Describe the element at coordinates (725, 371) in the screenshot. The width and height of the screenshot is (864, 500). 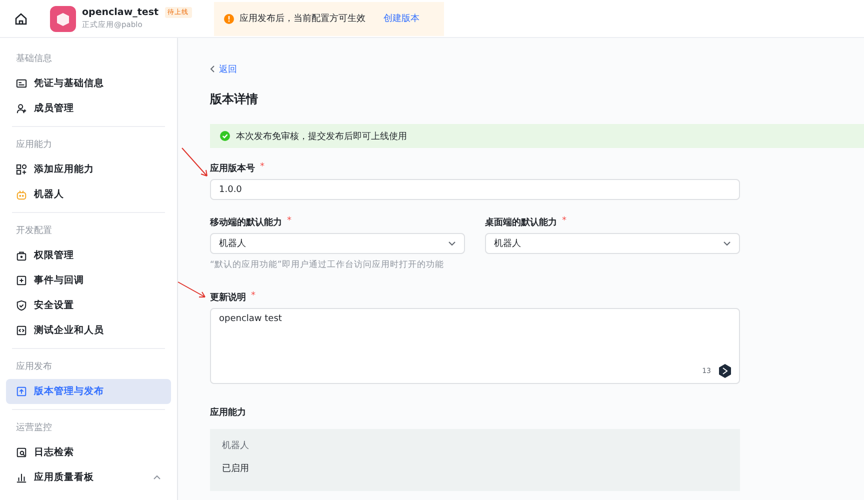
I see `hexagon-logo-icon` at that location.